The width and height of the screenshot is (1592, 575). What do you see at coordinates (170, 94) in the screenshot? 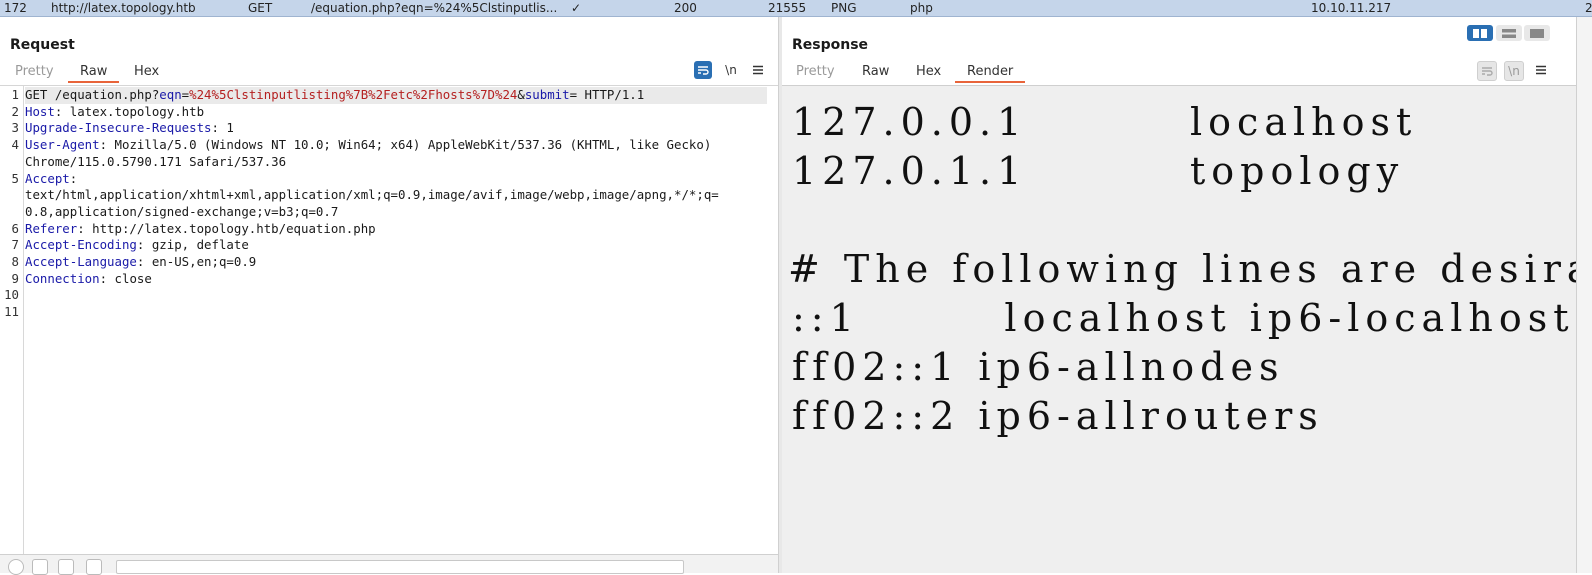
I see `param-name: eqn` at bounding box center [170, 94].